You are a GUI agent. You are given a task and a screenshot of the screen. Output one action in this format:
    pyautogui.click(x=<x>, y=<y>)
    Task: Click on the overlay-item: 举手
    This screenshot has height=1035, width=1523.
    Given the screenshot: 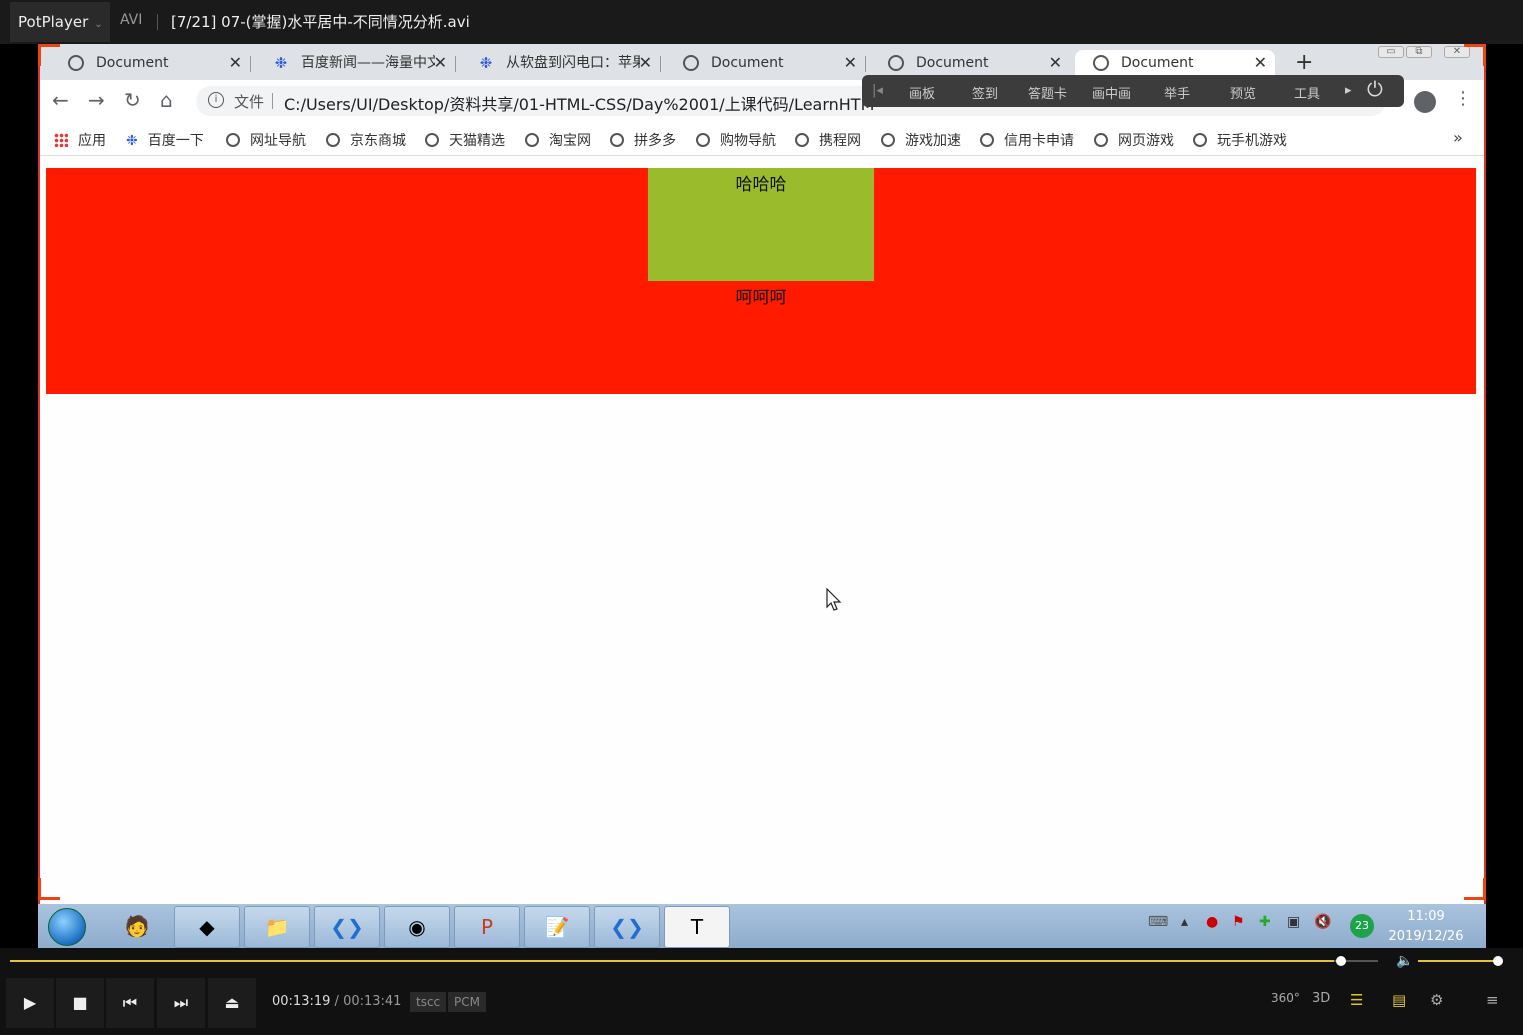 What is the action you would take?
    pyautogui.click(x=1177, y=92)
    